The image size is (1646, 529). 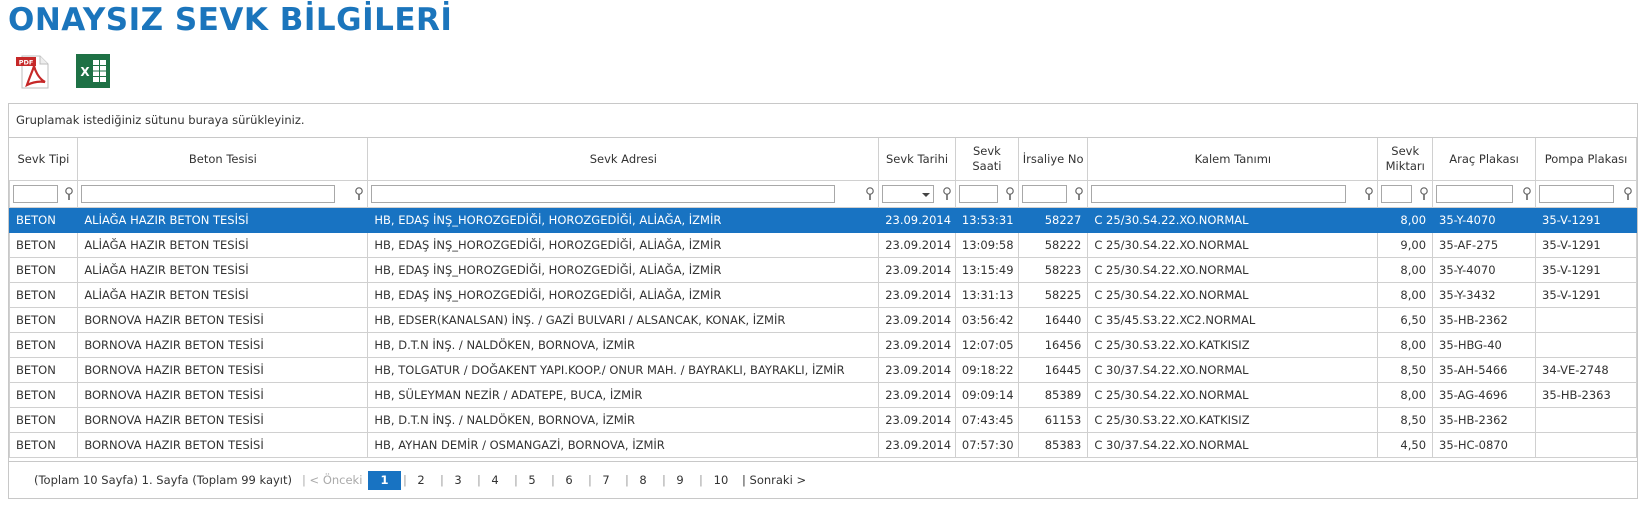 What do you see at coordinates (223, 159) in the screenshot?
I see `column-header-tesis: Beton Tesisi` at bounding box center [223, 159].